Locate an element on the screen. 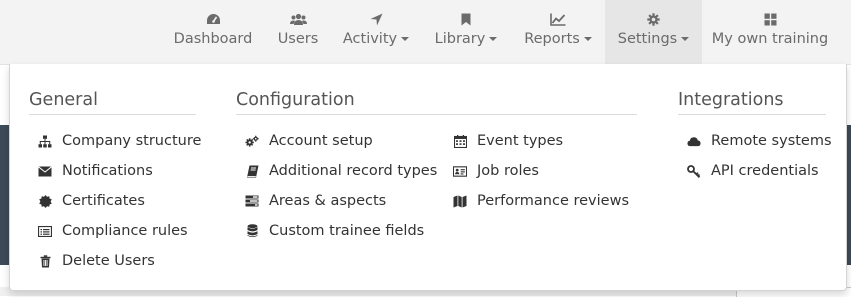 This screenshot has width=851, height=297. menu-label: Notifications is located at coordinates (107, 171).